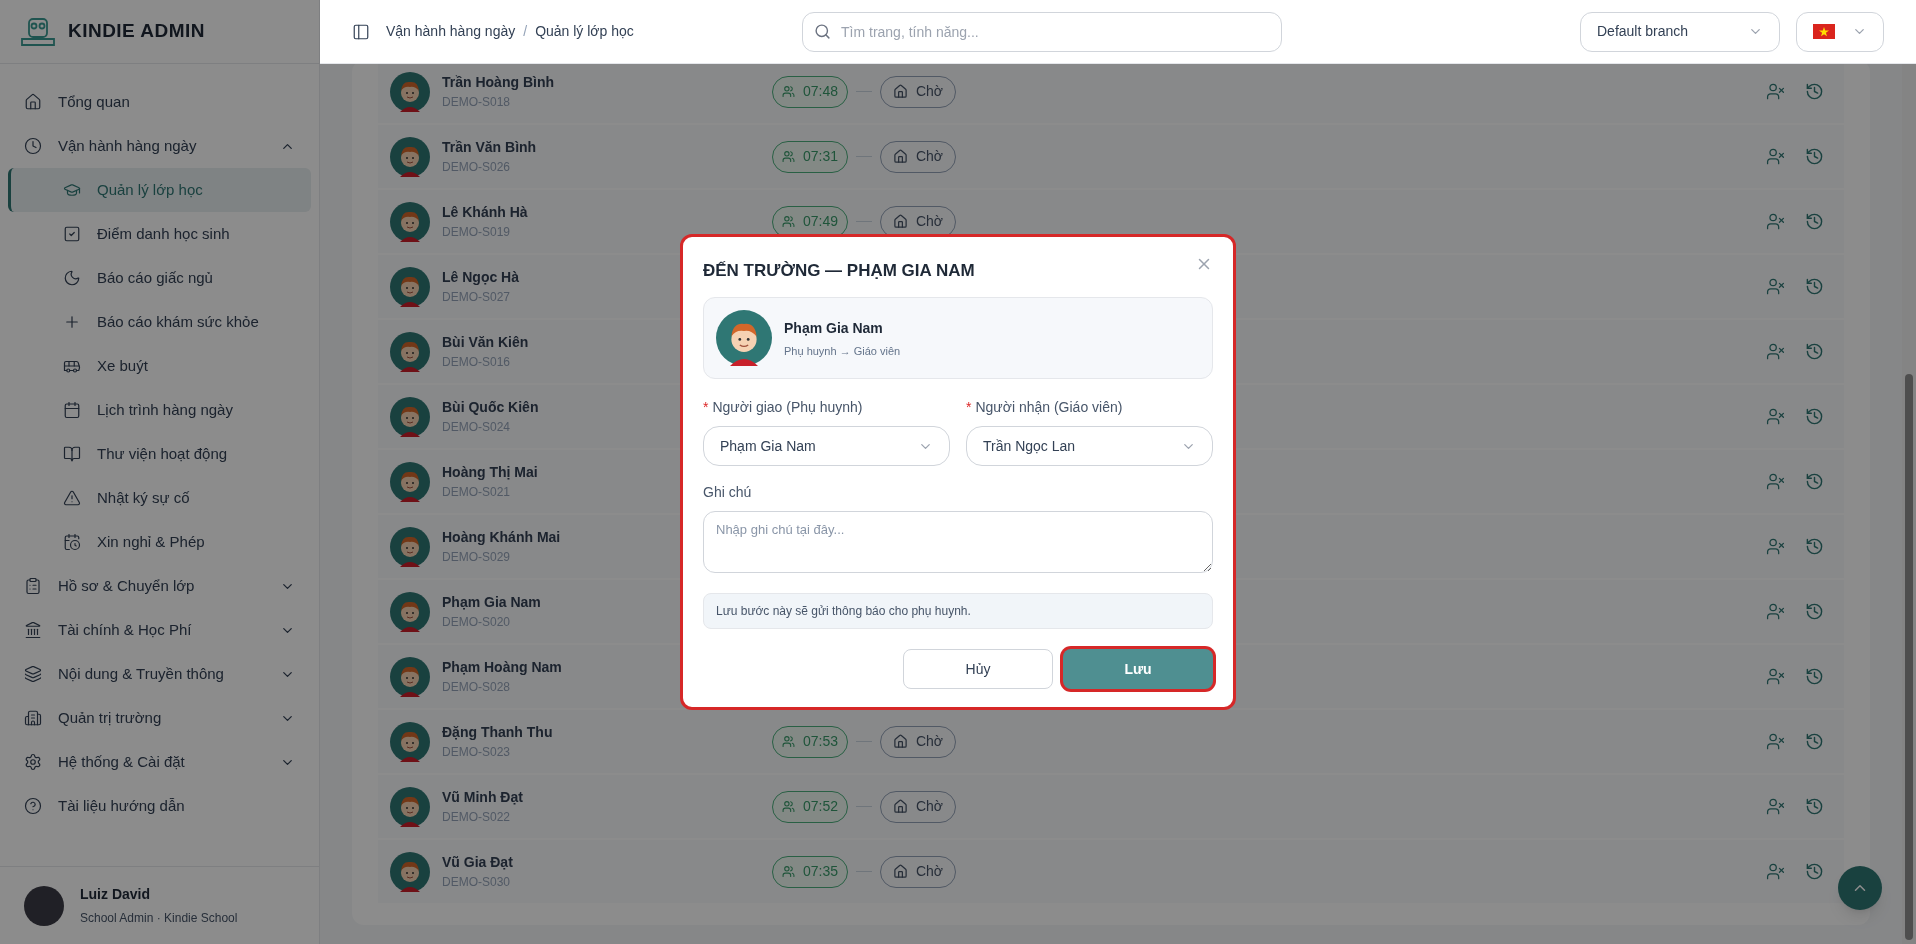  Describe the element at coordinates (978, 669) in the screenshot. I see `cancel-button: Hủy` at that location.